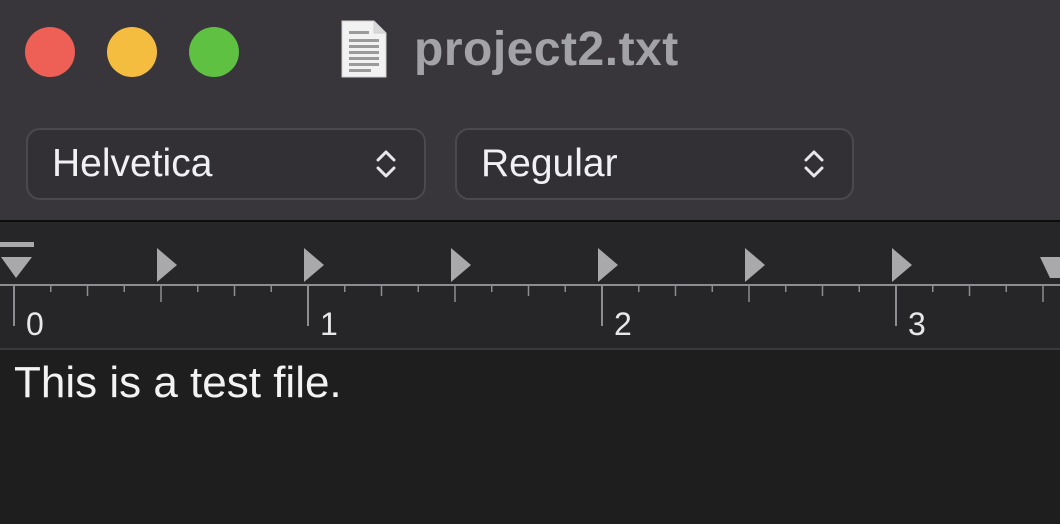  Describe the element at coordinates (329, 324) in the screenshot. I see `ruler-number: 1` at that location.